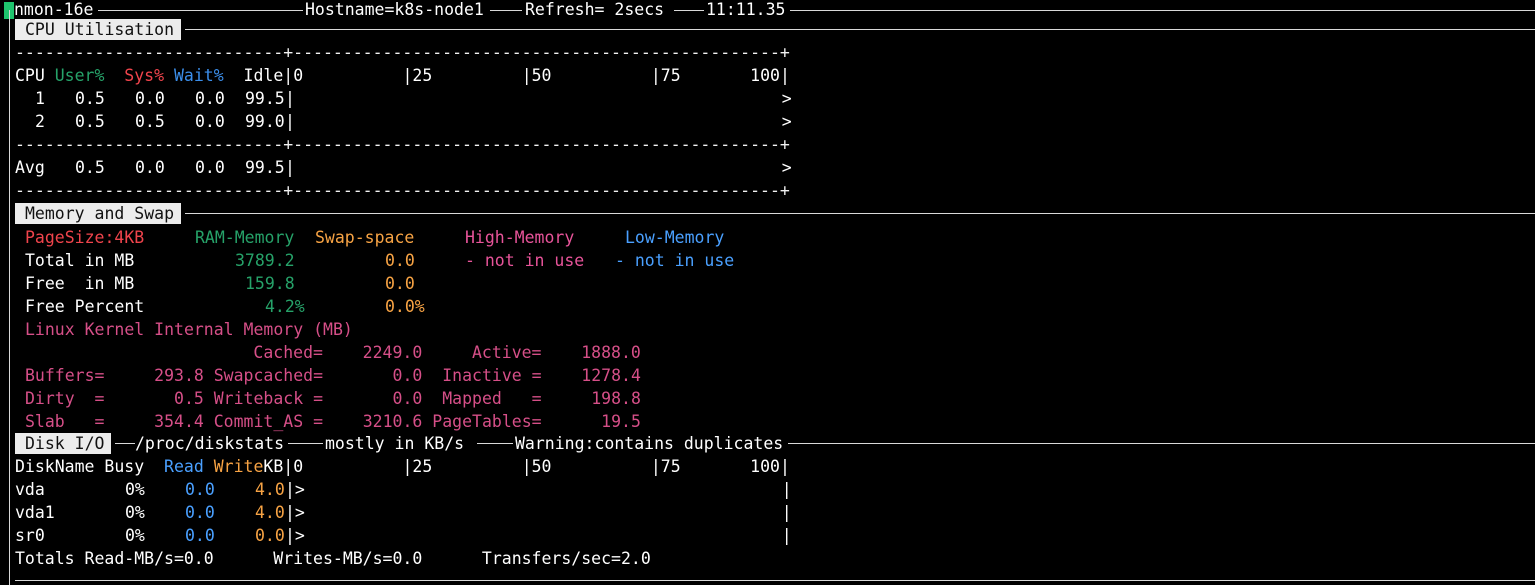 Image resolution: width=1535 pixels, height=585 pixels. Describe the element at coordinates (538, 98) in the screenshot. I see `cpu-row-1-bar: | >` at that location.